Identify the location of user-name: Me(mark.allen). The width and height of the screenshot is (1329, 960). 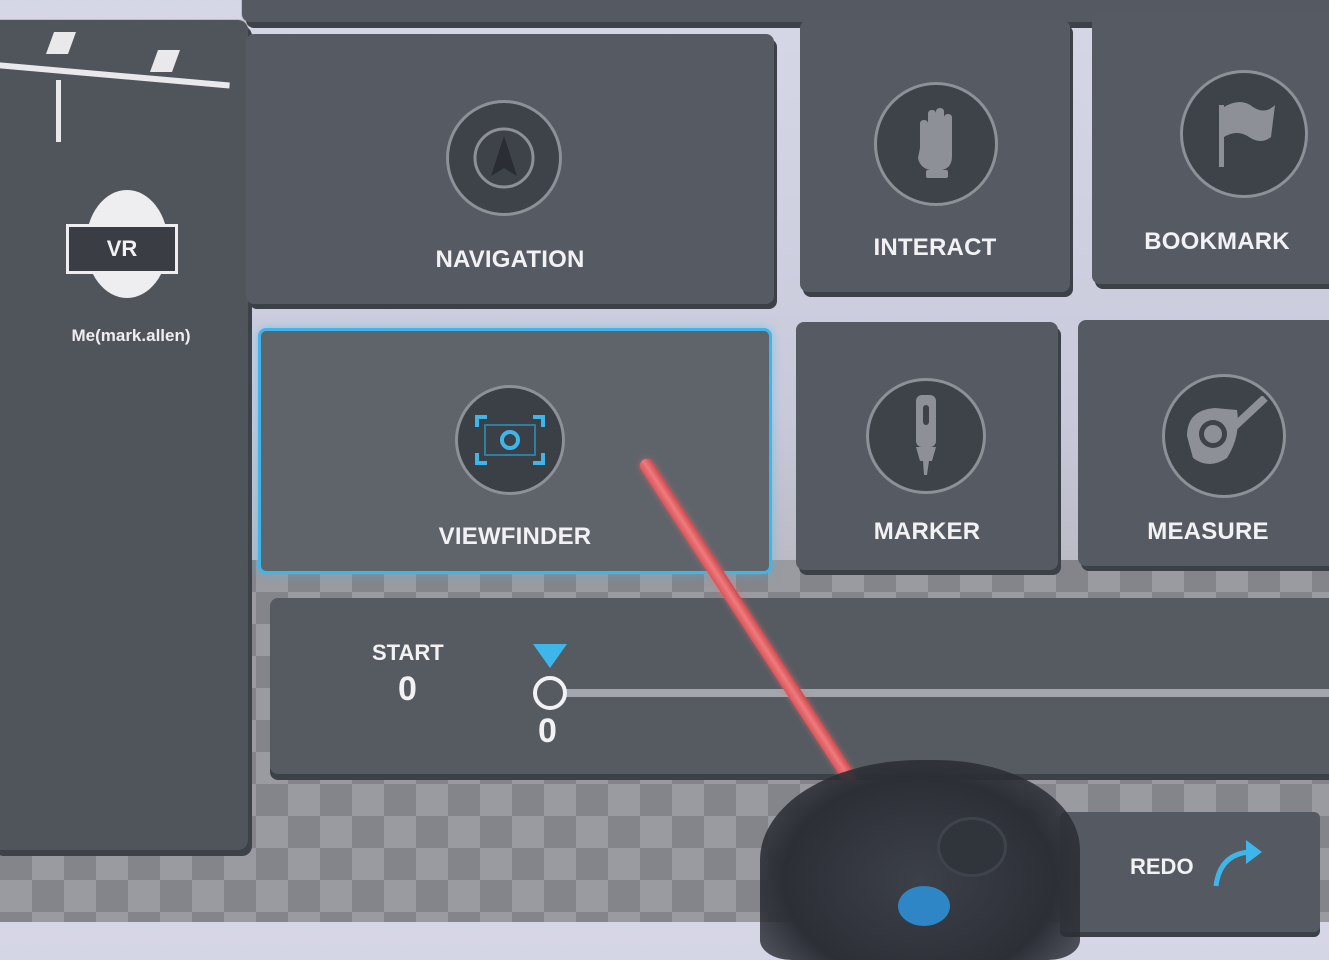
(131, 335).